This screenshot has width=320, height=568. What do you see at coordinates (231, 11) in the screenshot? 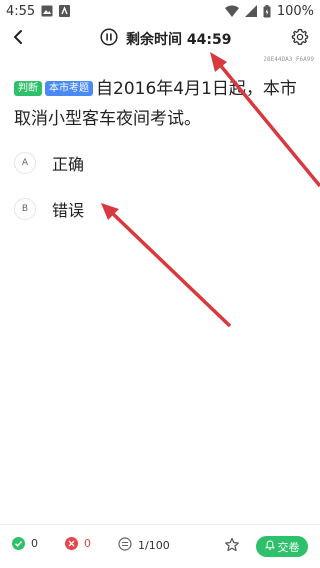
I see `wifi-icon` at bounding box center [231, 11].